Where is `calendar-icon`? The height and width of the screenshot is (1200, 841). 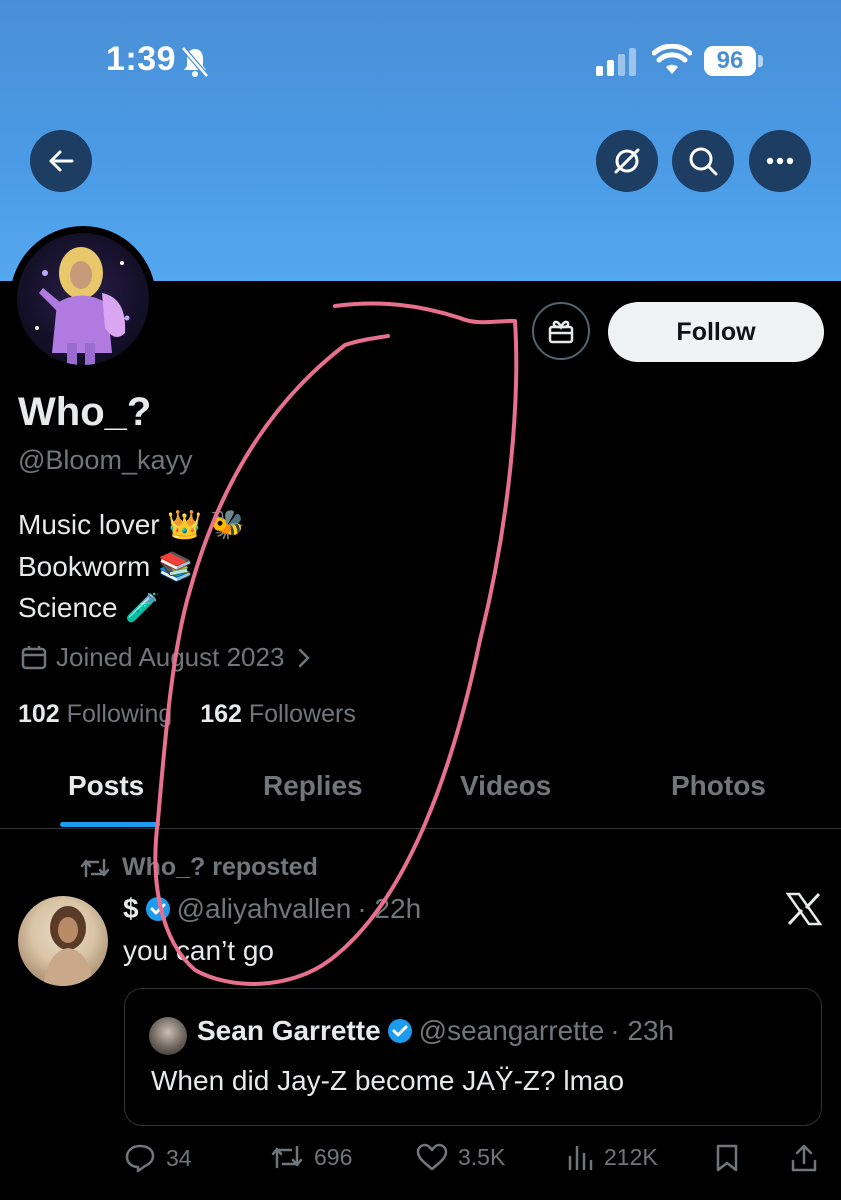
calendar-icon is located at coordinates (34, 657).